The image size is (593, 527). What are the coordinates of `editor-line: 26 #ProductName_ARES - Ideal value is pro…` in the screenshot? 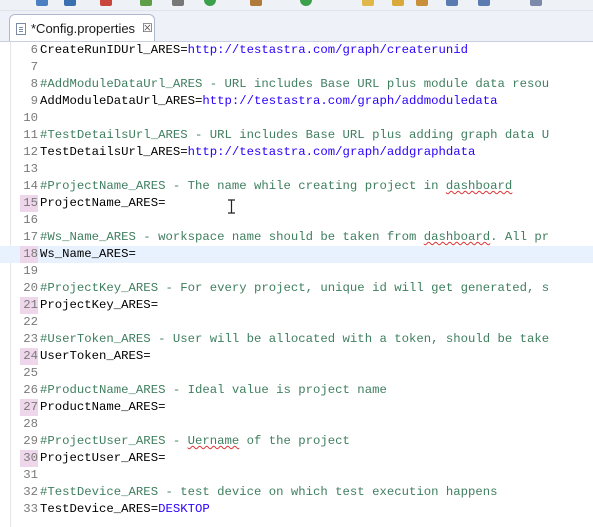 It's located at (296, 390).